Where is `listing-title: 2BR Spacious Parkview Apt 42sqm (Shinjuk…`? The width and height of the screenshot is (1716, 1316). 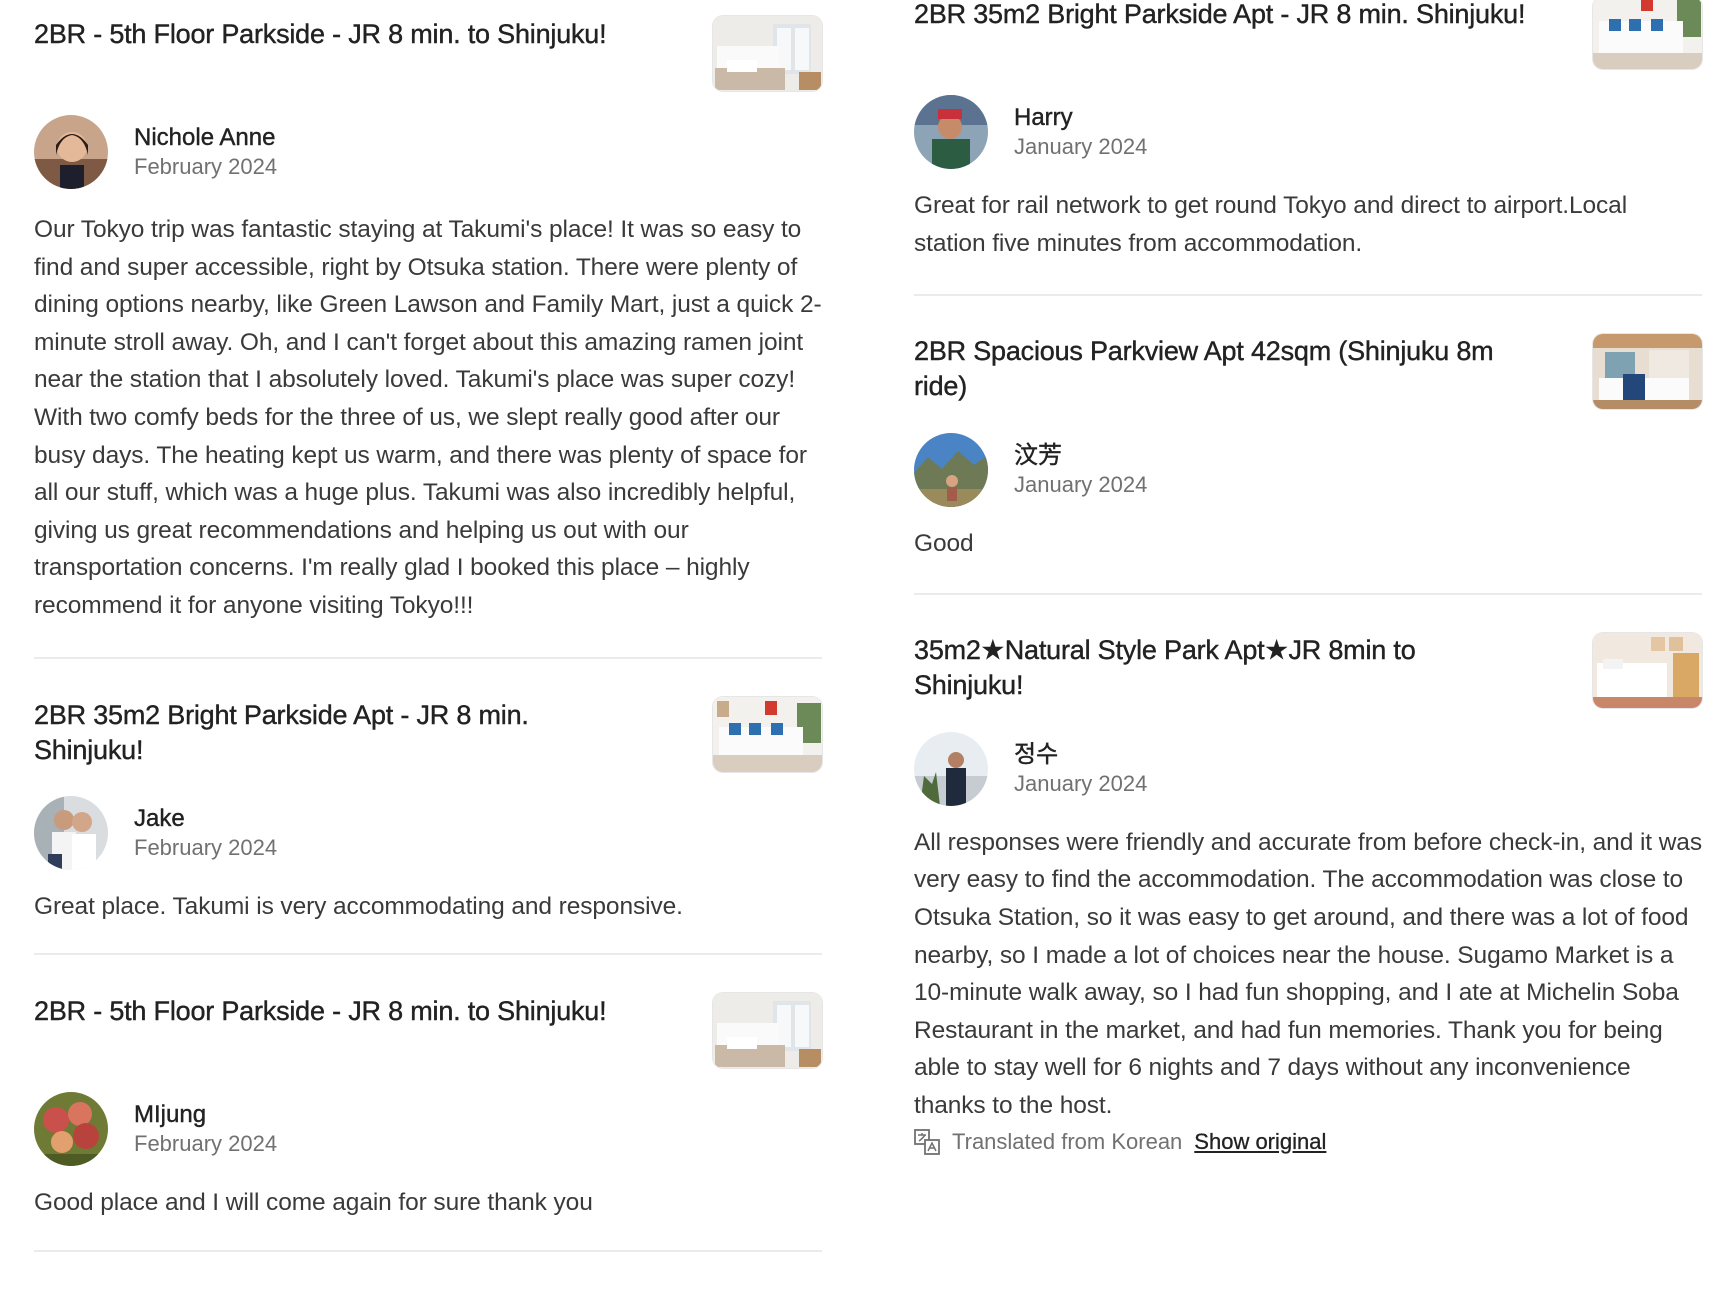
listing-title: 2BR Spacious Parkview Apt 42sqm (Shinjuk… is located at coordinates (1209, 369).